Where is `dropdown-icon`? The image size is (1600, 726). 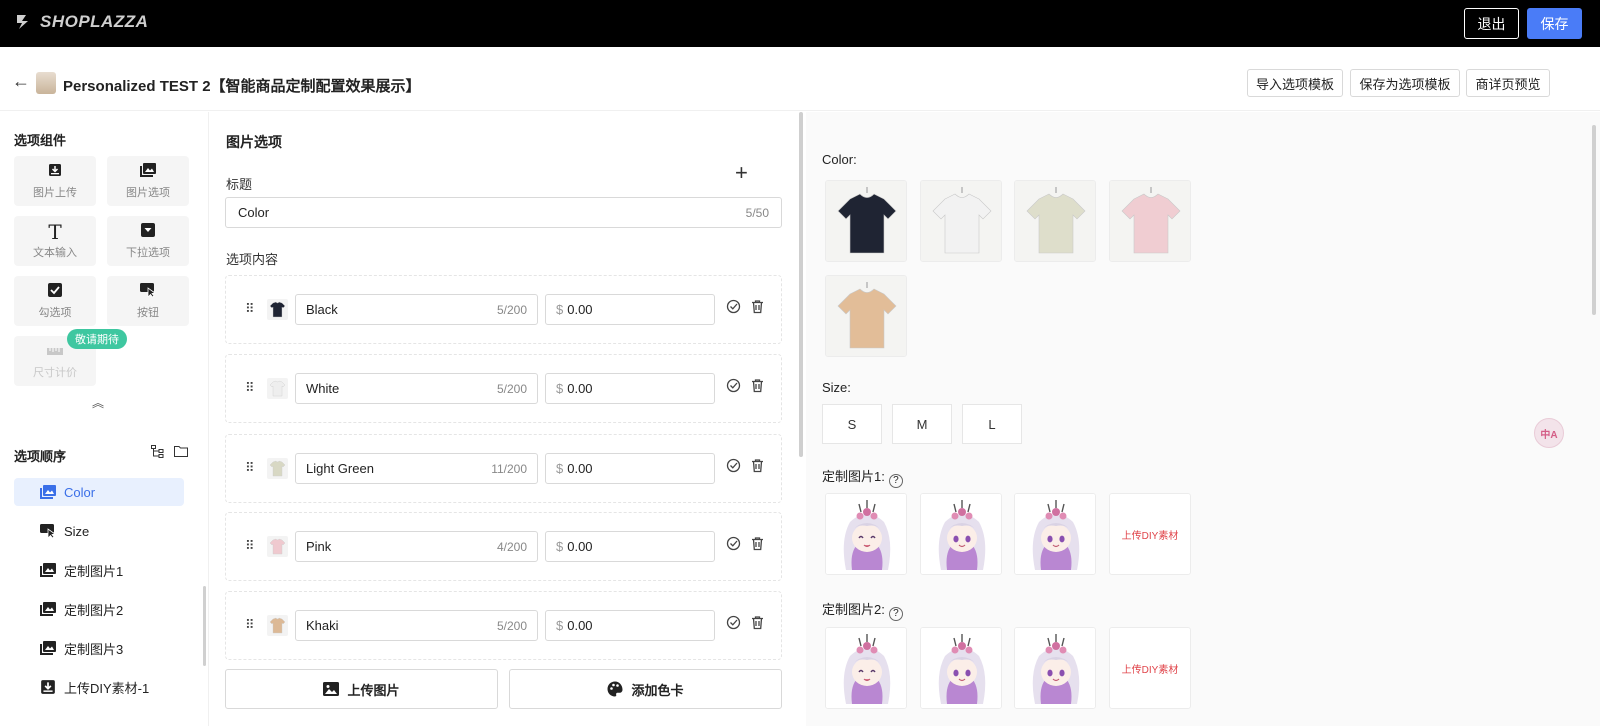
dropdown-icon is located at coordinates (148, 231).